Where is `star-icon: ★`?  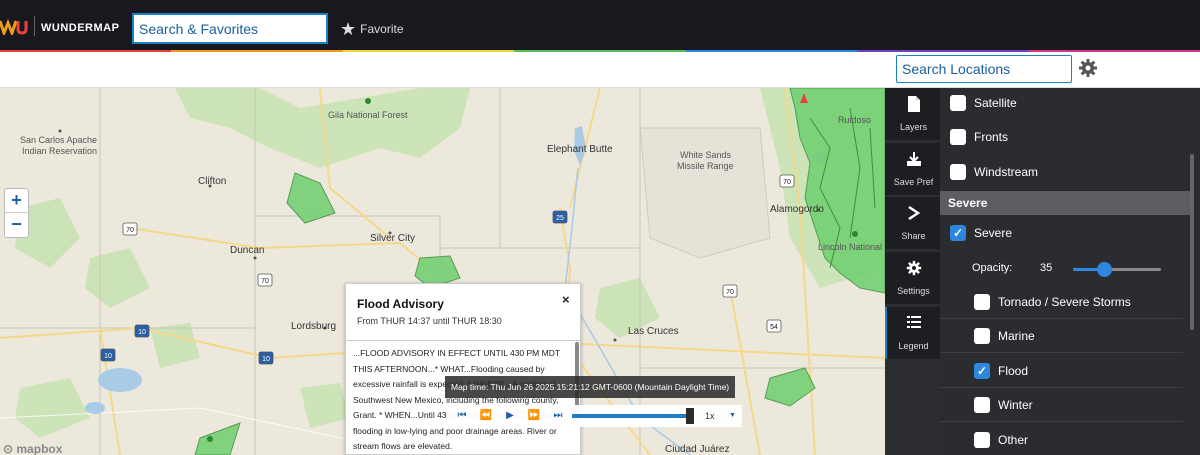 star-icon: ★ is located at coordinates (348, 28).